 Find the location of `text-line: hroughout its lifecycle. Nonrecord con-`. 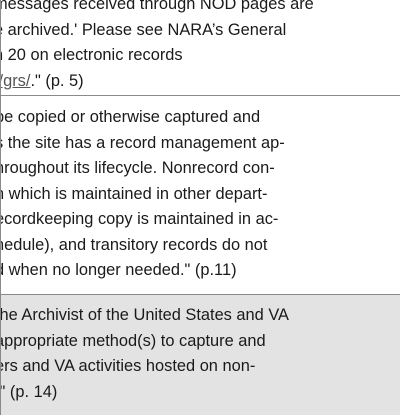

text-line: hroughout its lifecycle. Nonrecord con- is located at coordinates (137, 168).